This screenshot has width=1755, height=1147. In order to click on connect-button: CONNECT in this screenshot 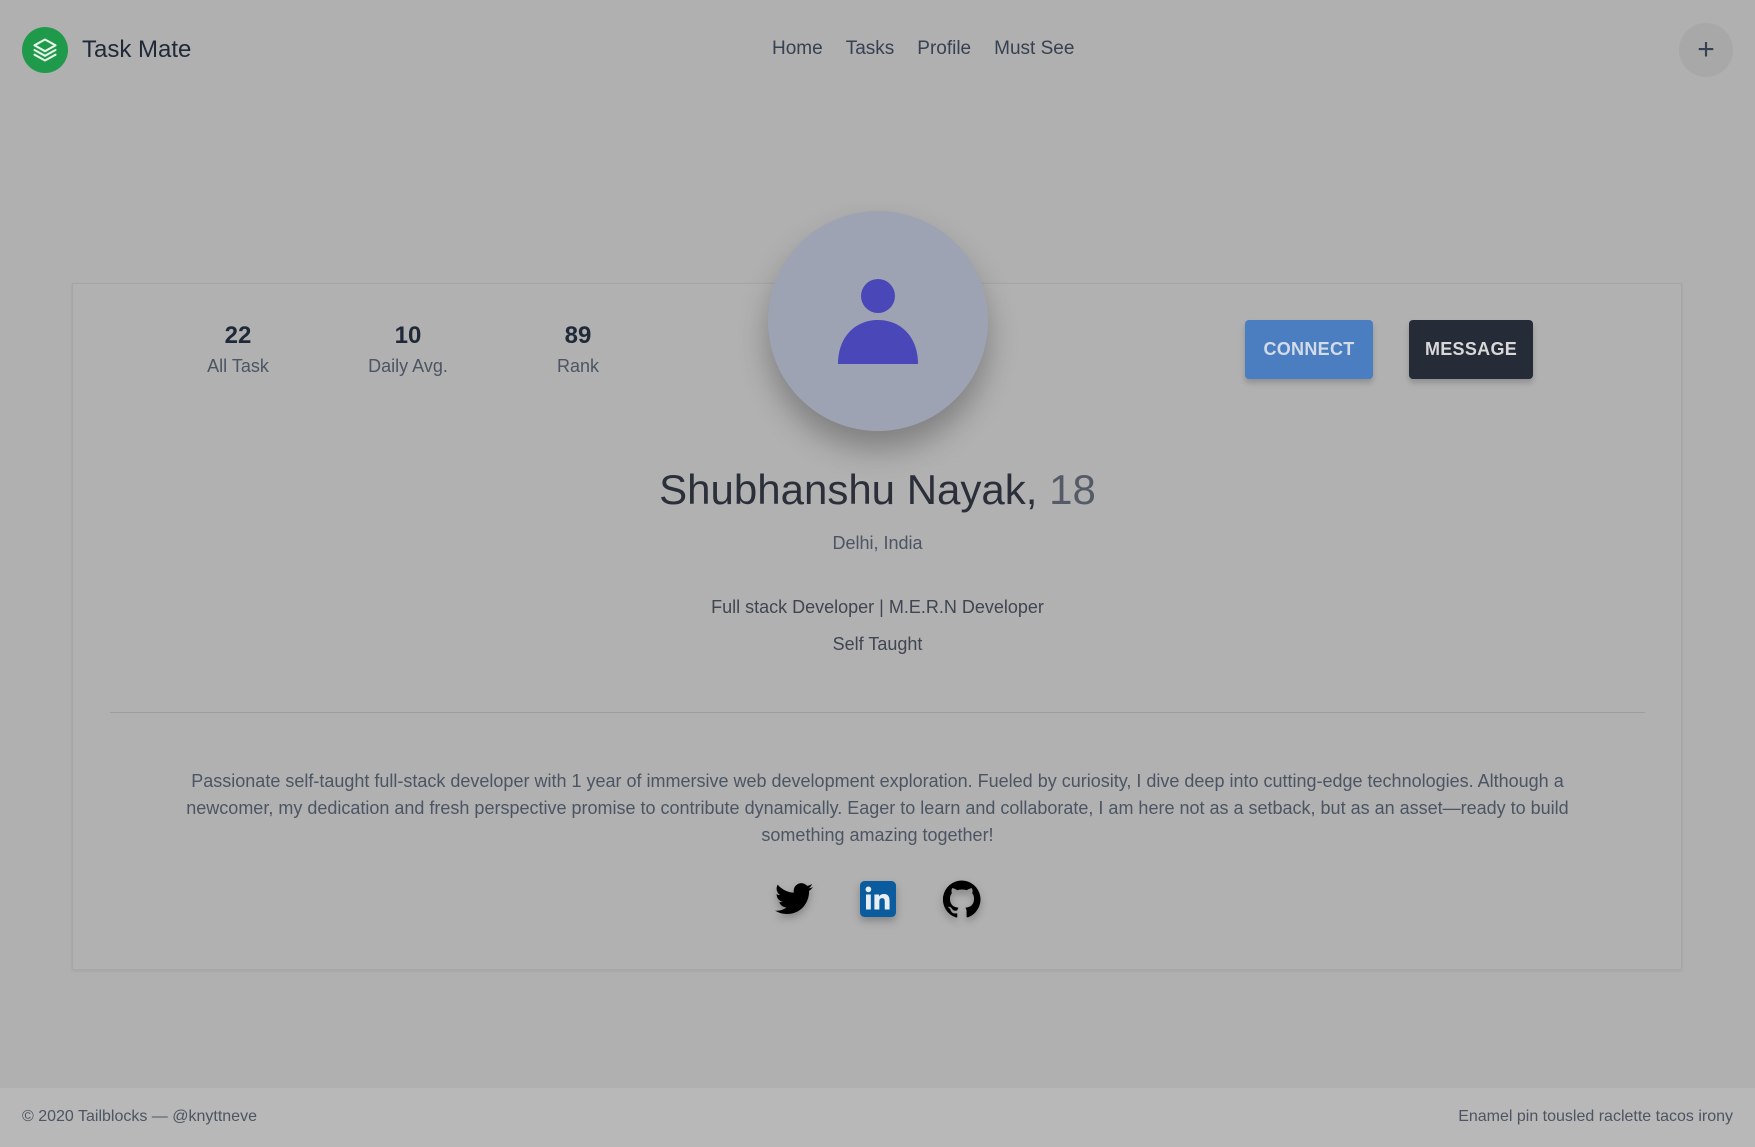, I will do `click(1309, 349)`.